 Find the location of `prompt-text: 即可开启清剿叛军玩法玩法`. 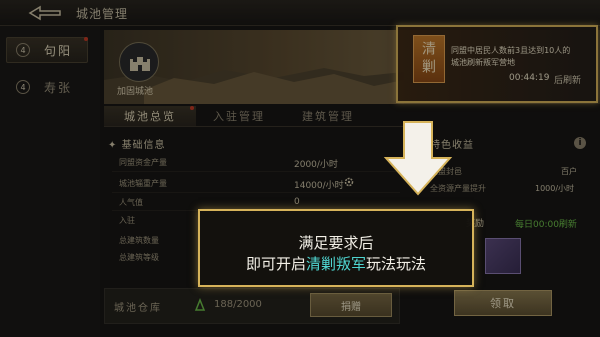

prompt-text: 即可开启清剿叛军玩法玩法 is located at coordinates (336, 264).